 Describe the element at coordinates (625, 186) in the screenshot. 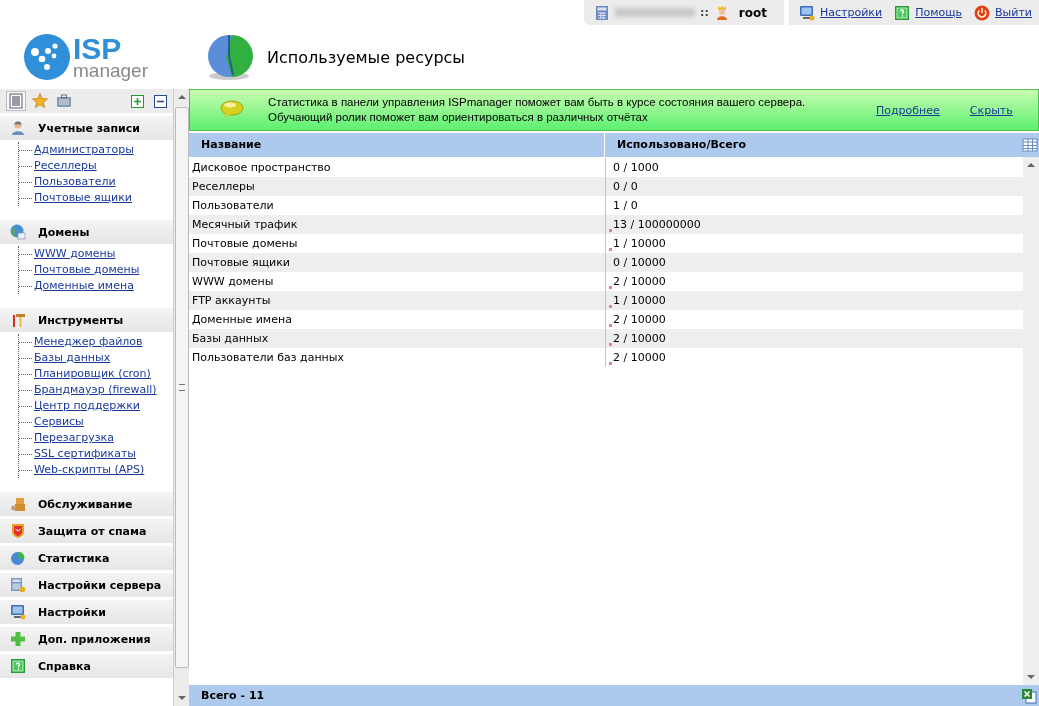

I see `table-cell: 0 / 0` at that location.